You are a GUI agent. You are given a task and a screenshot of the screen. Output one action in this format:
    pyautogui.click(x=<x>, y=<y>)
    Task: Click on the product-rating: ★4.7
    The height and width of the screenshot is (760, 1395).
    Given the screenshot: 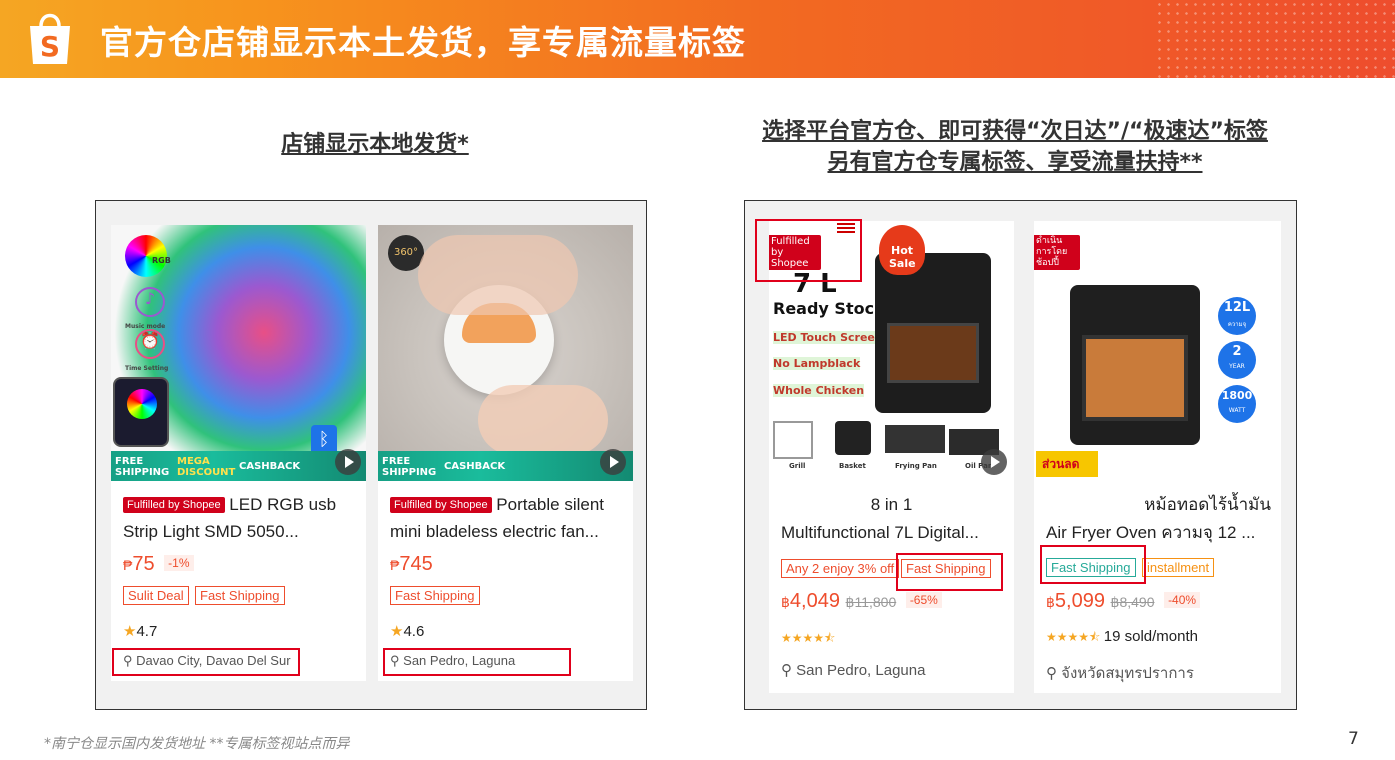 What is the action you would take?
    pyautogui.click(x=140, y=631)
    